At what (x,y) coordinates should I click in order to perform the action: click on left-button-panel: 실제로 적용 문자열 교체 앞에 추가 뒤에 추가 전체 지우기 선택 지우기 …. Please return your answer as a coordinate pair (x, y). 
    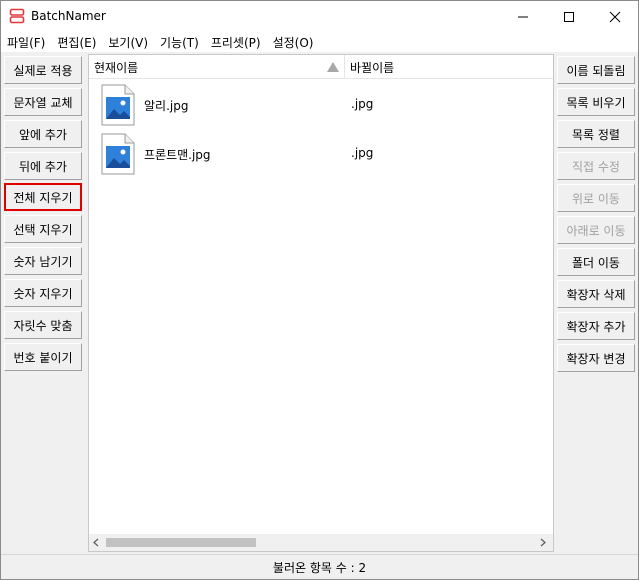
    Looking at the image, I should click on (44, 303).